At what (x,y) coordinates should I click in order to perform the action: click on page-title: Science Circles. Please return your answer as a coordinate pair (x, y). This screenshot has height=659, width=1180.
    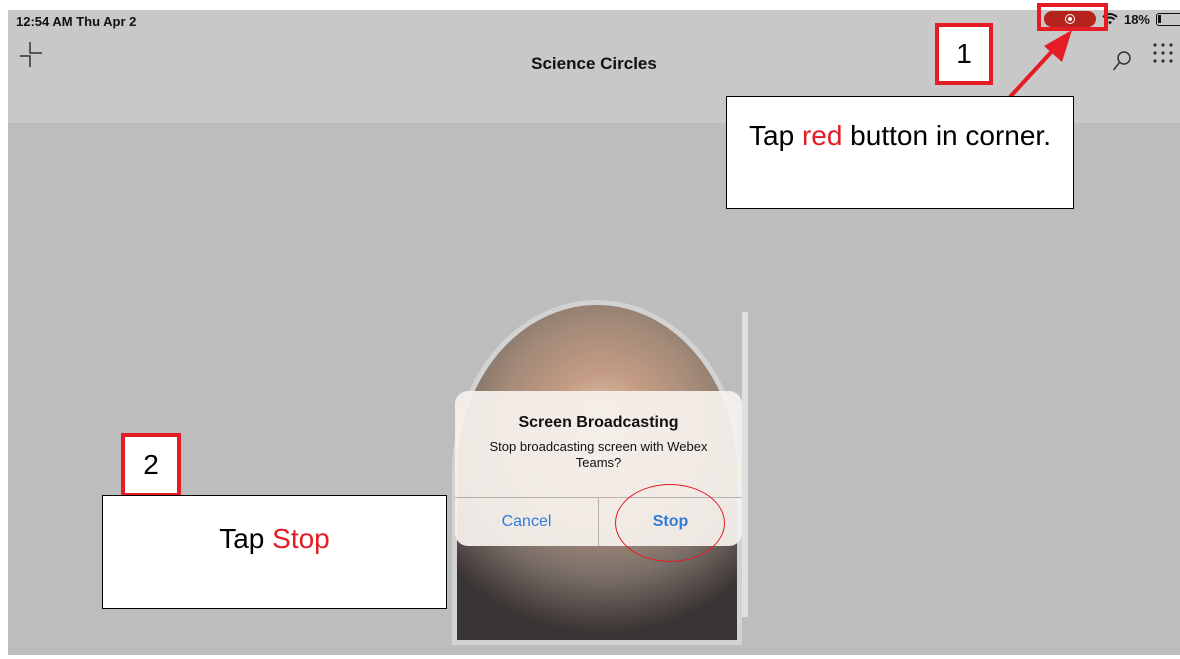
    Looking at the image, I should click on (594, 63).